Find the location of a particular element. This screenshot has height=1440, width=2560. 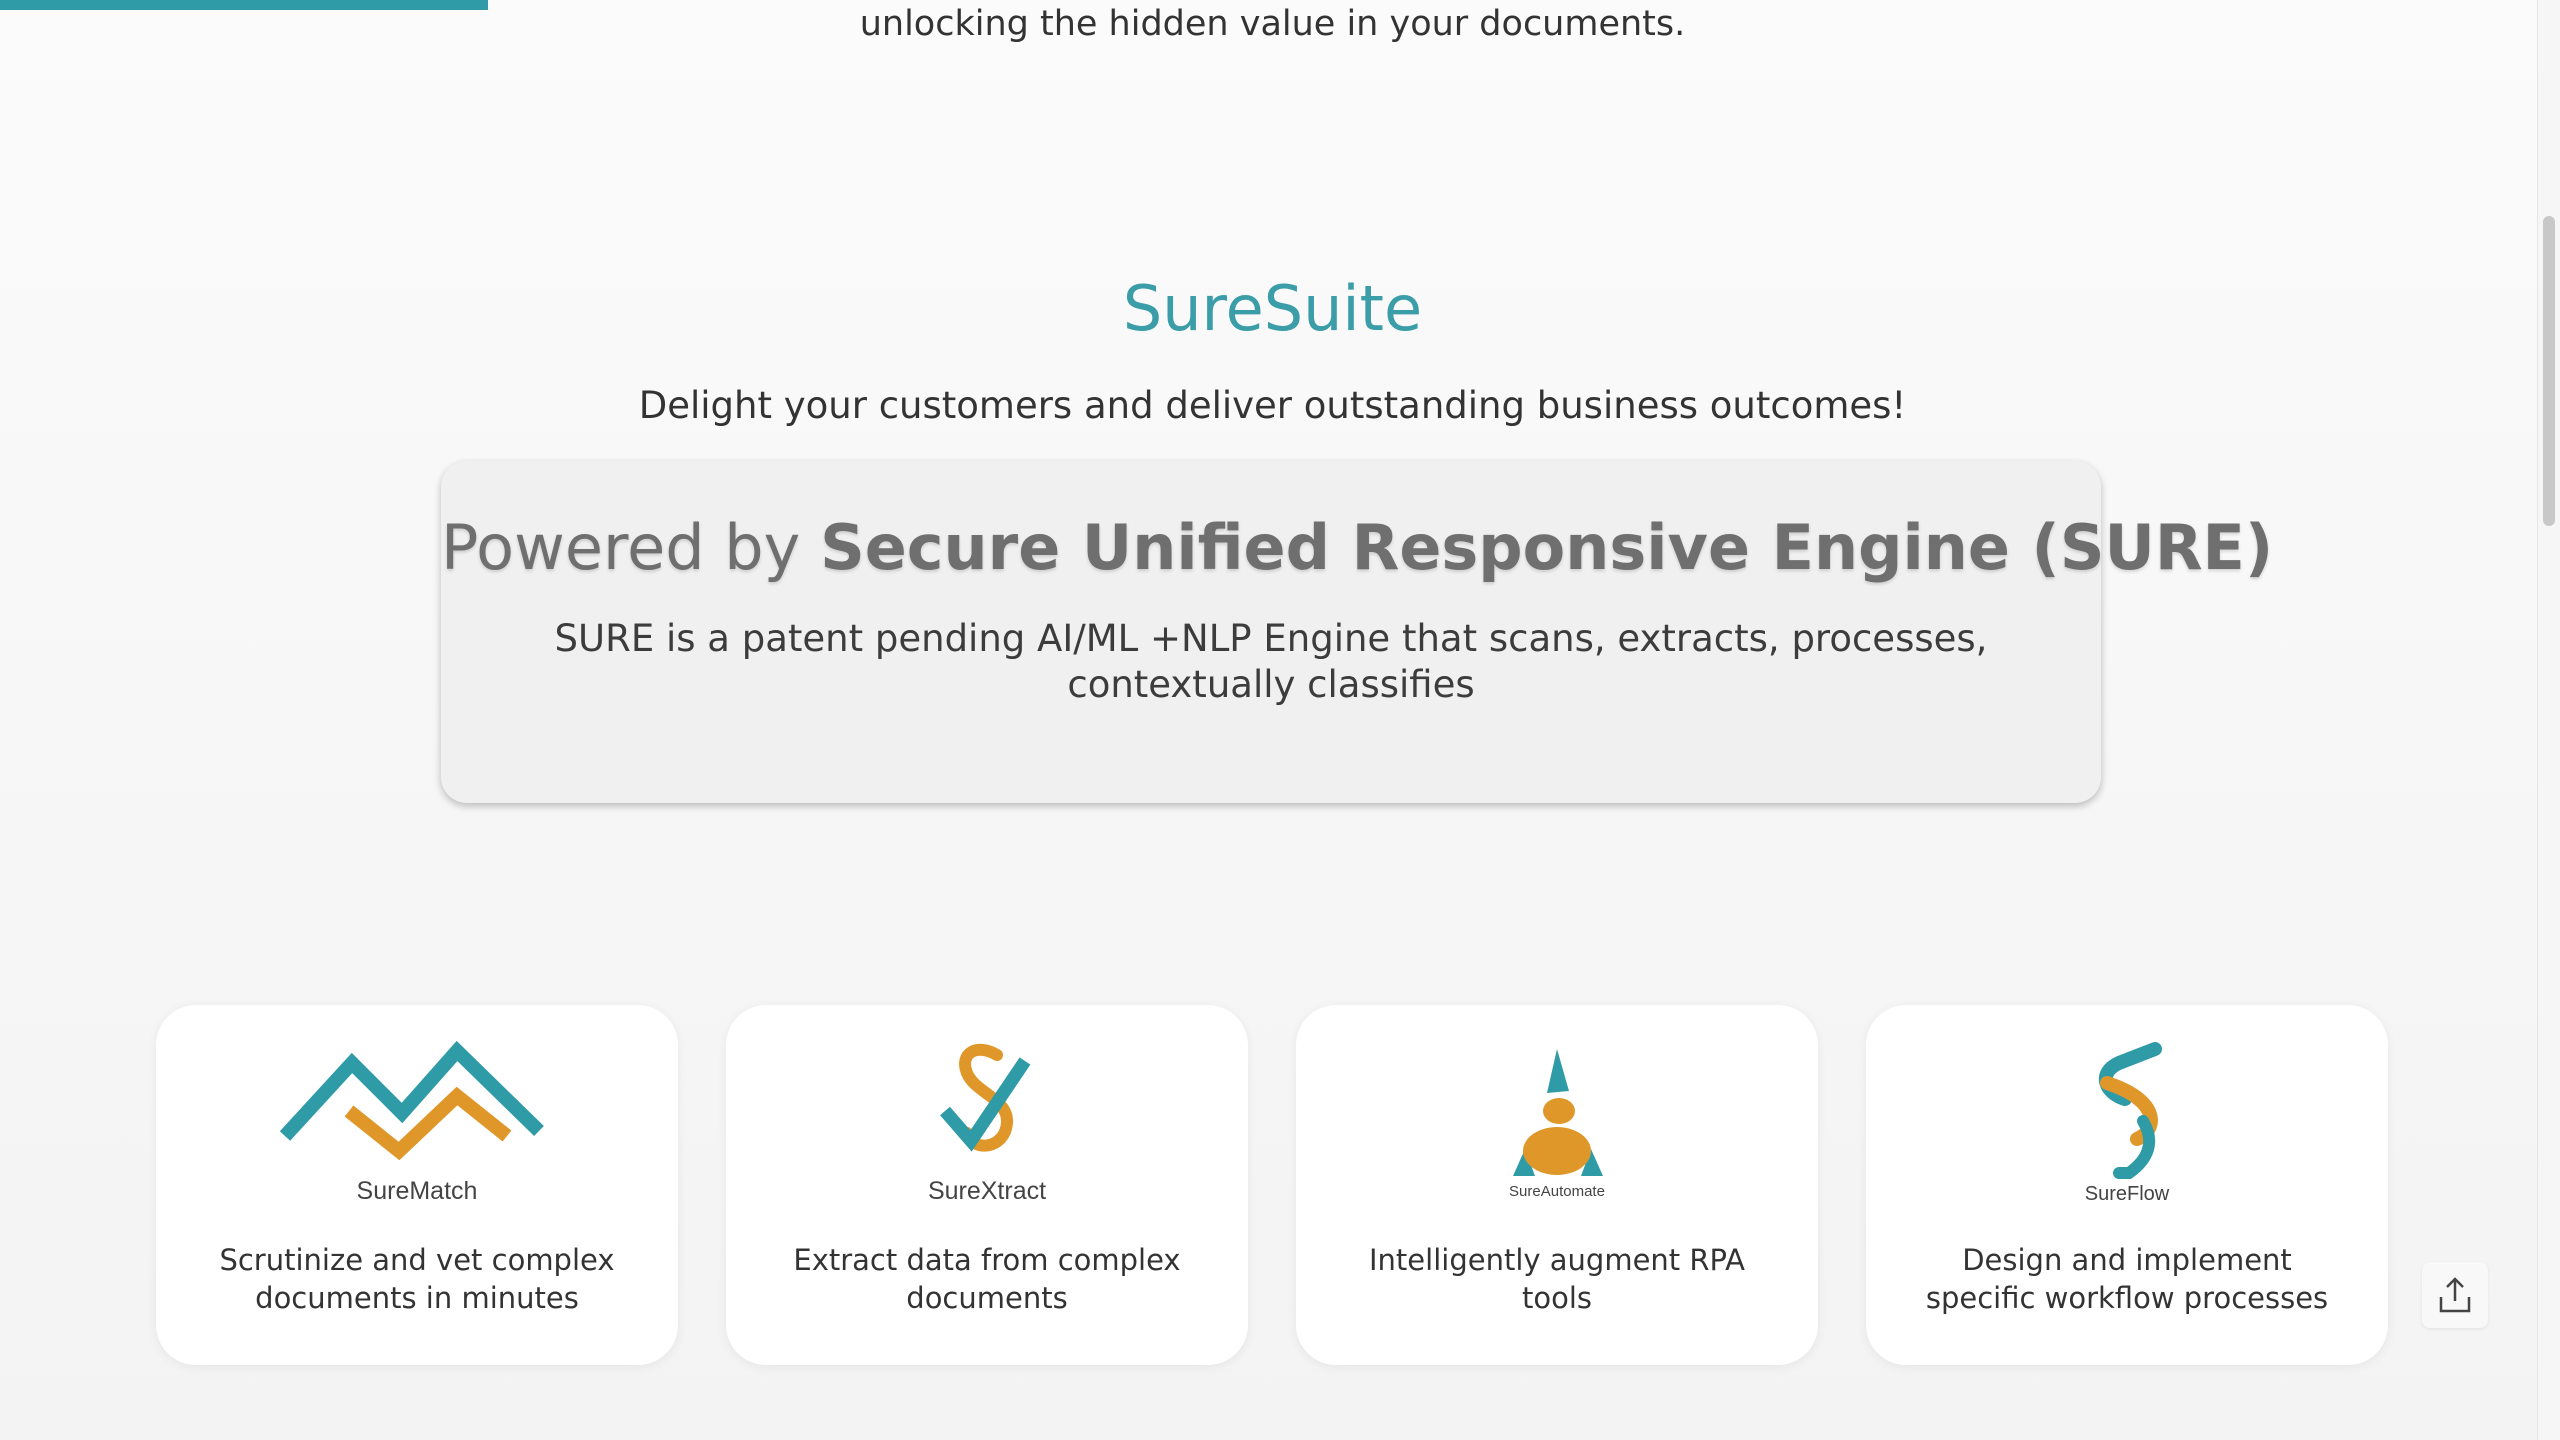

share-button is located at coordinates (2455, 1295).